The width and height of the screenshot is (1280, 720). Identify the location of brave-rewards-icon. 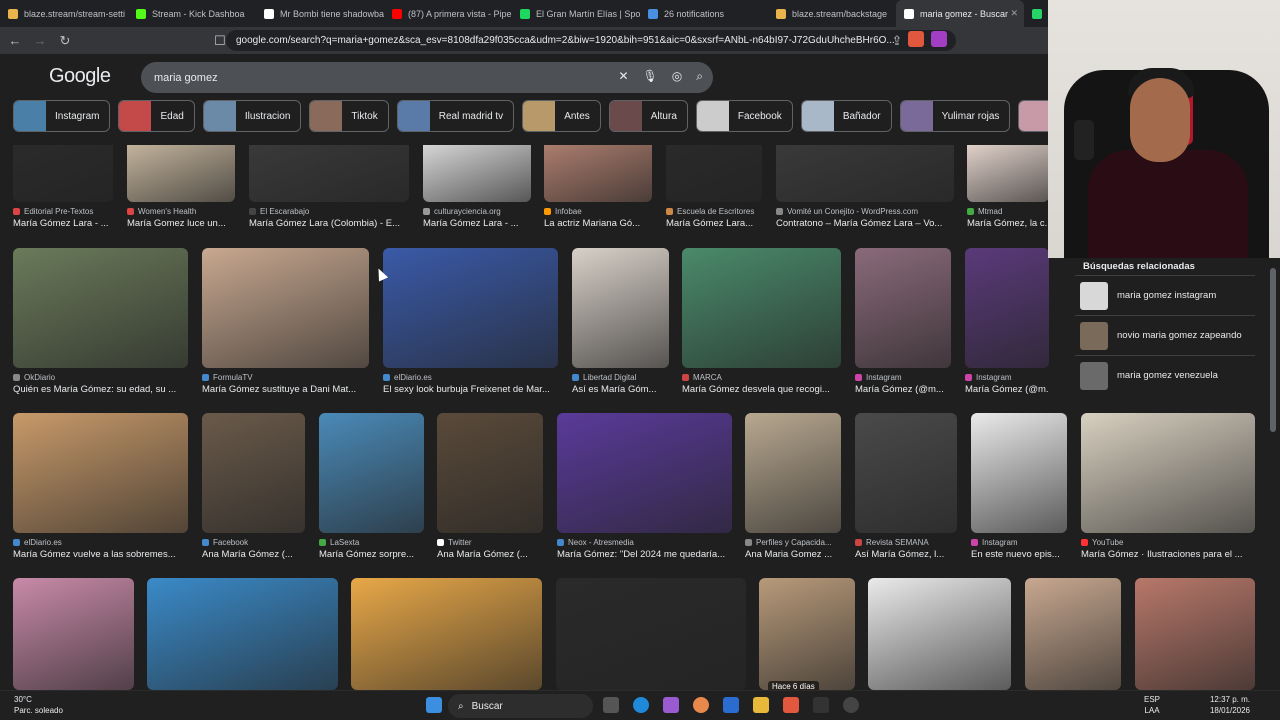
(939, 39).